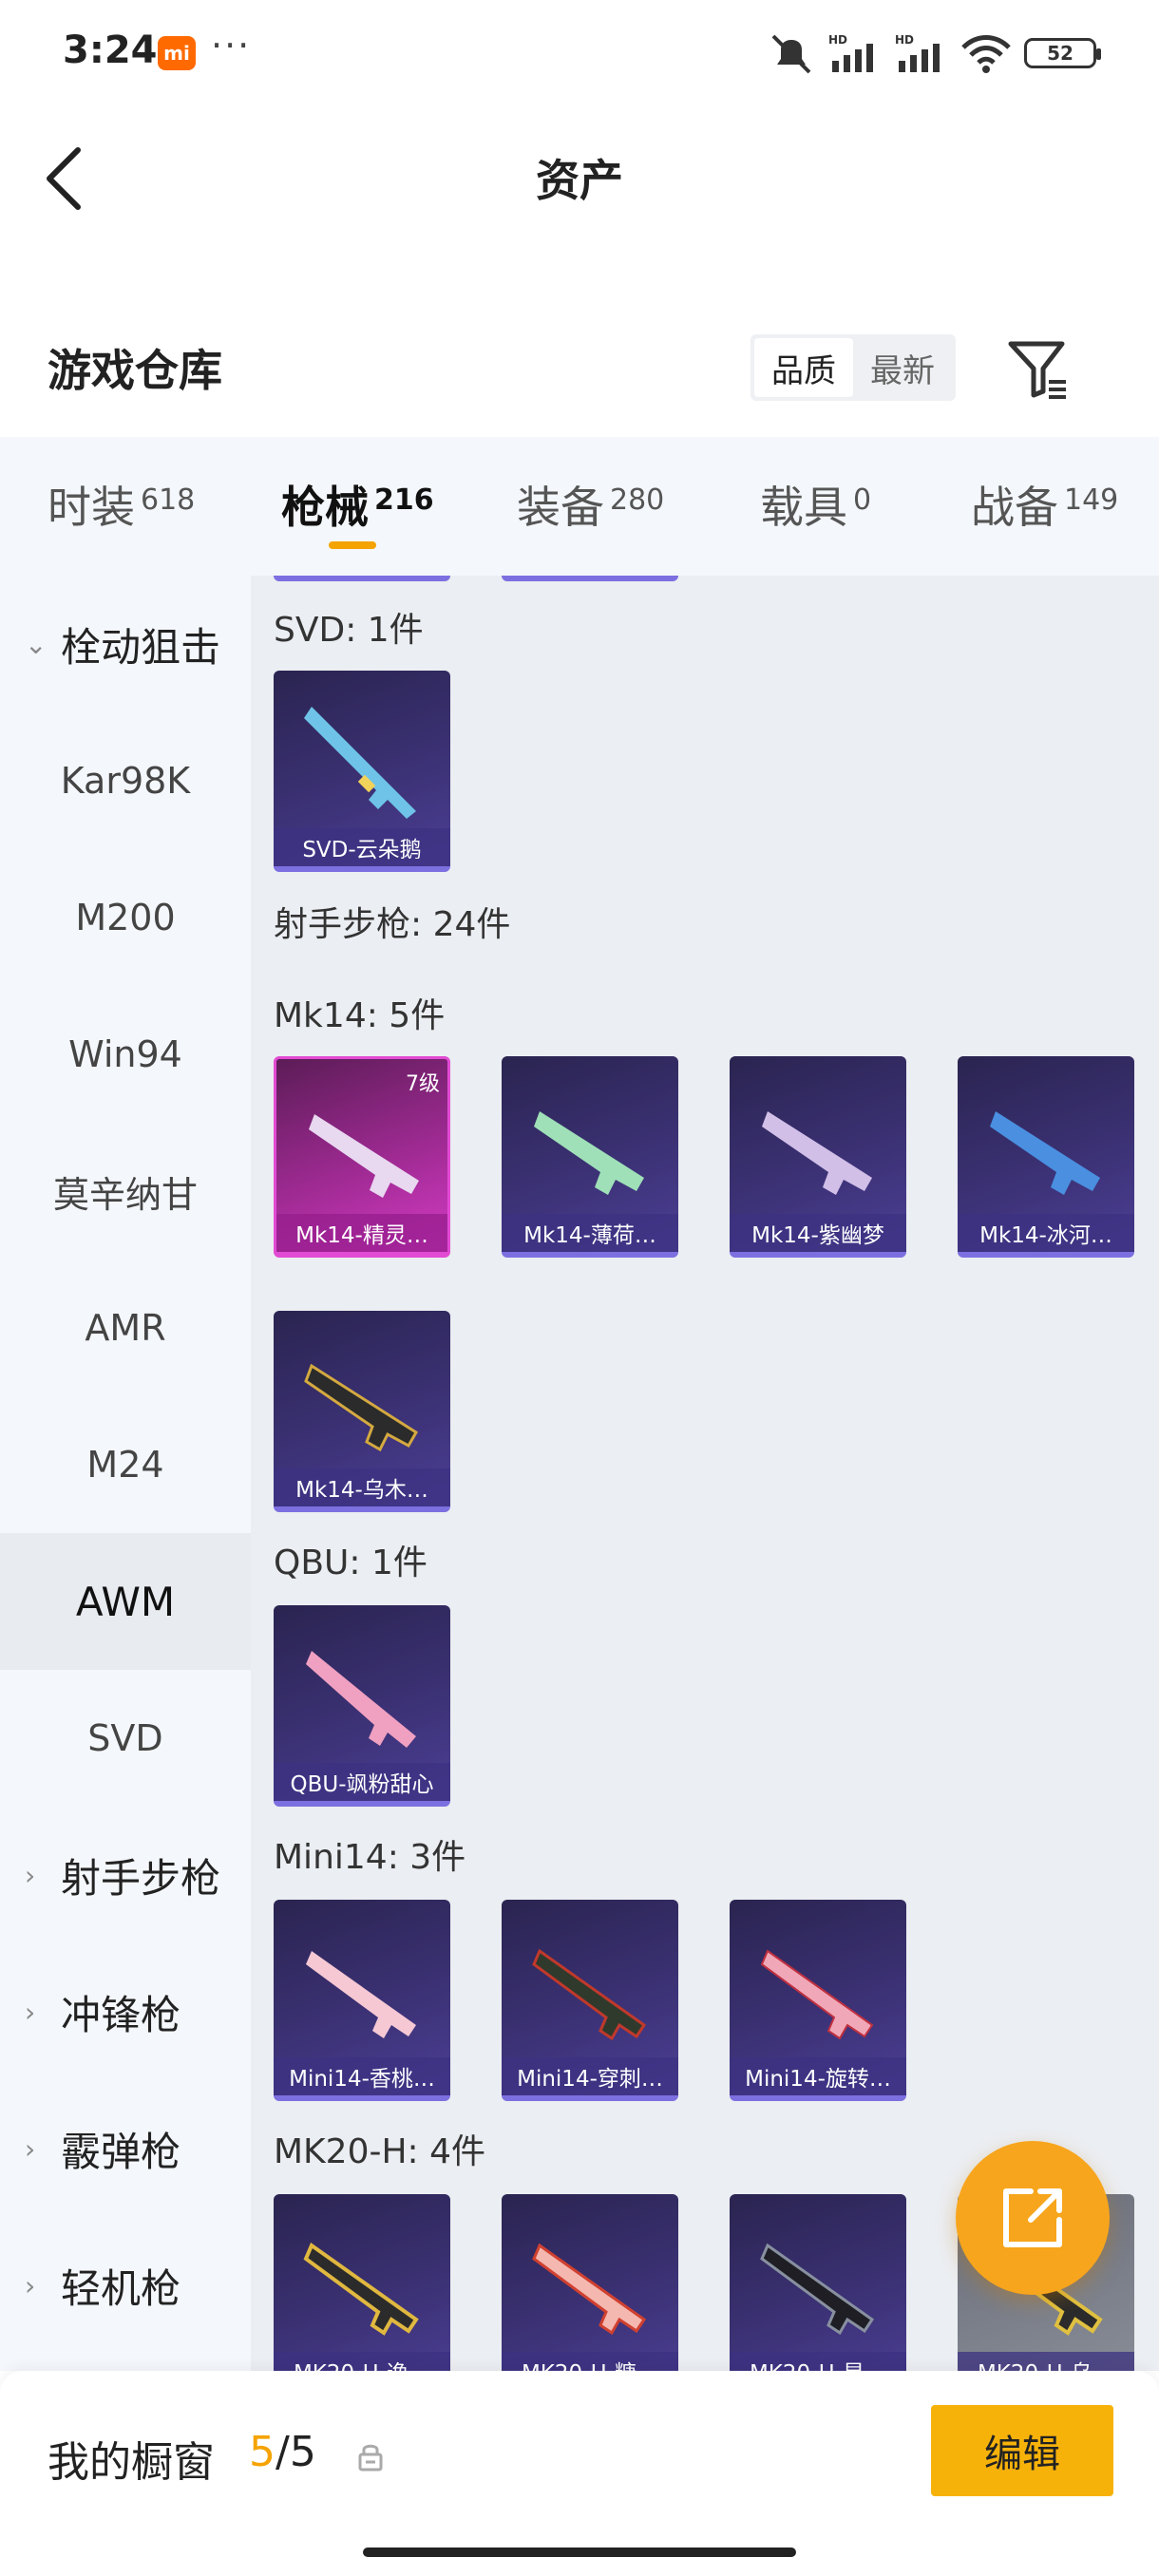 The height and width of the screenshot is (2576, 1159). What do you see at coordinates (917, 52) in the screenshot?
I see `signal-hd-2-icon: HD` at bounding box center [917, 52].